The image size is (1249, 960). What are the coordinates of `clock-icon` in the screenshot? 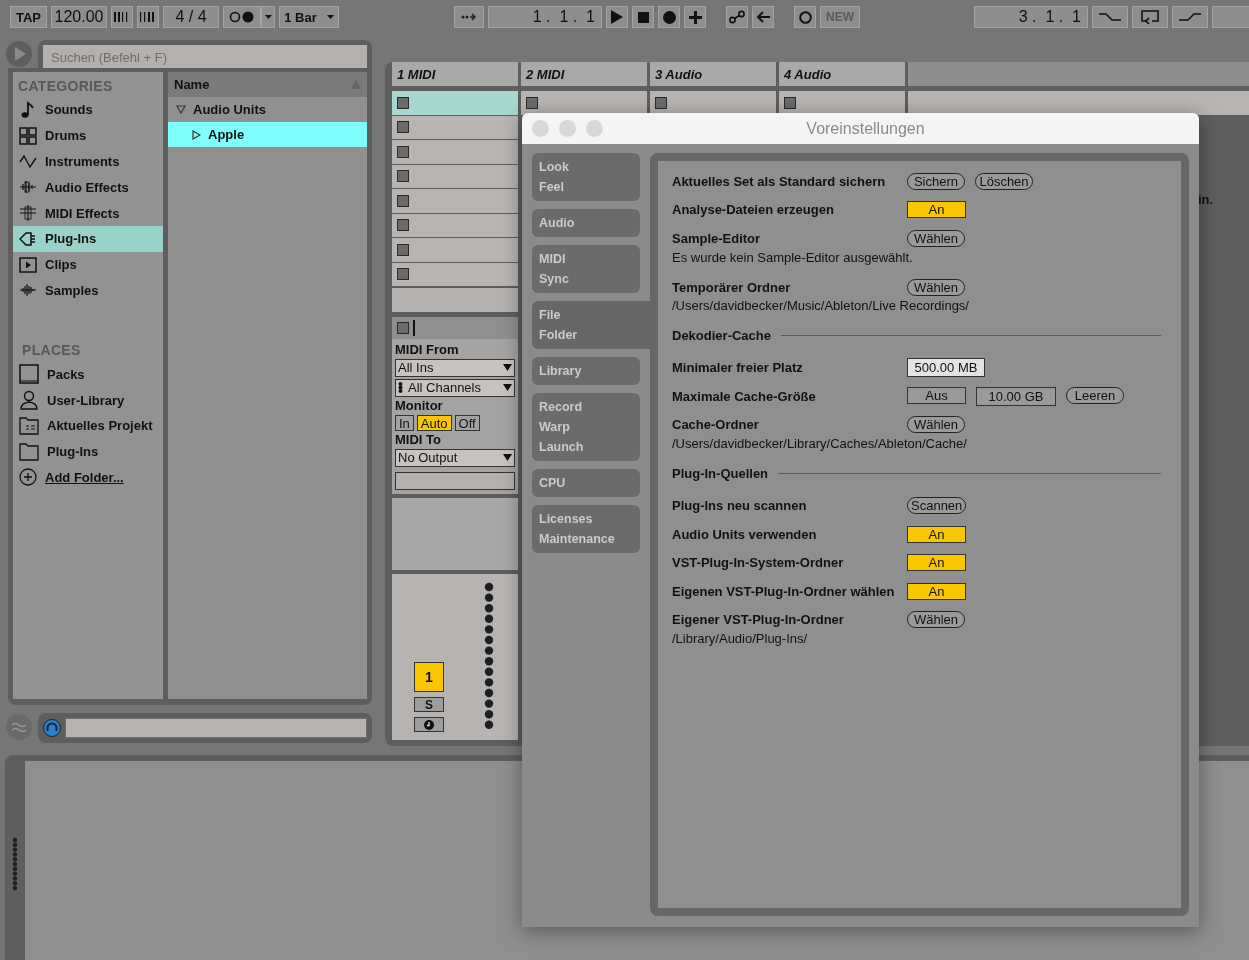 It's located at (429, 724).